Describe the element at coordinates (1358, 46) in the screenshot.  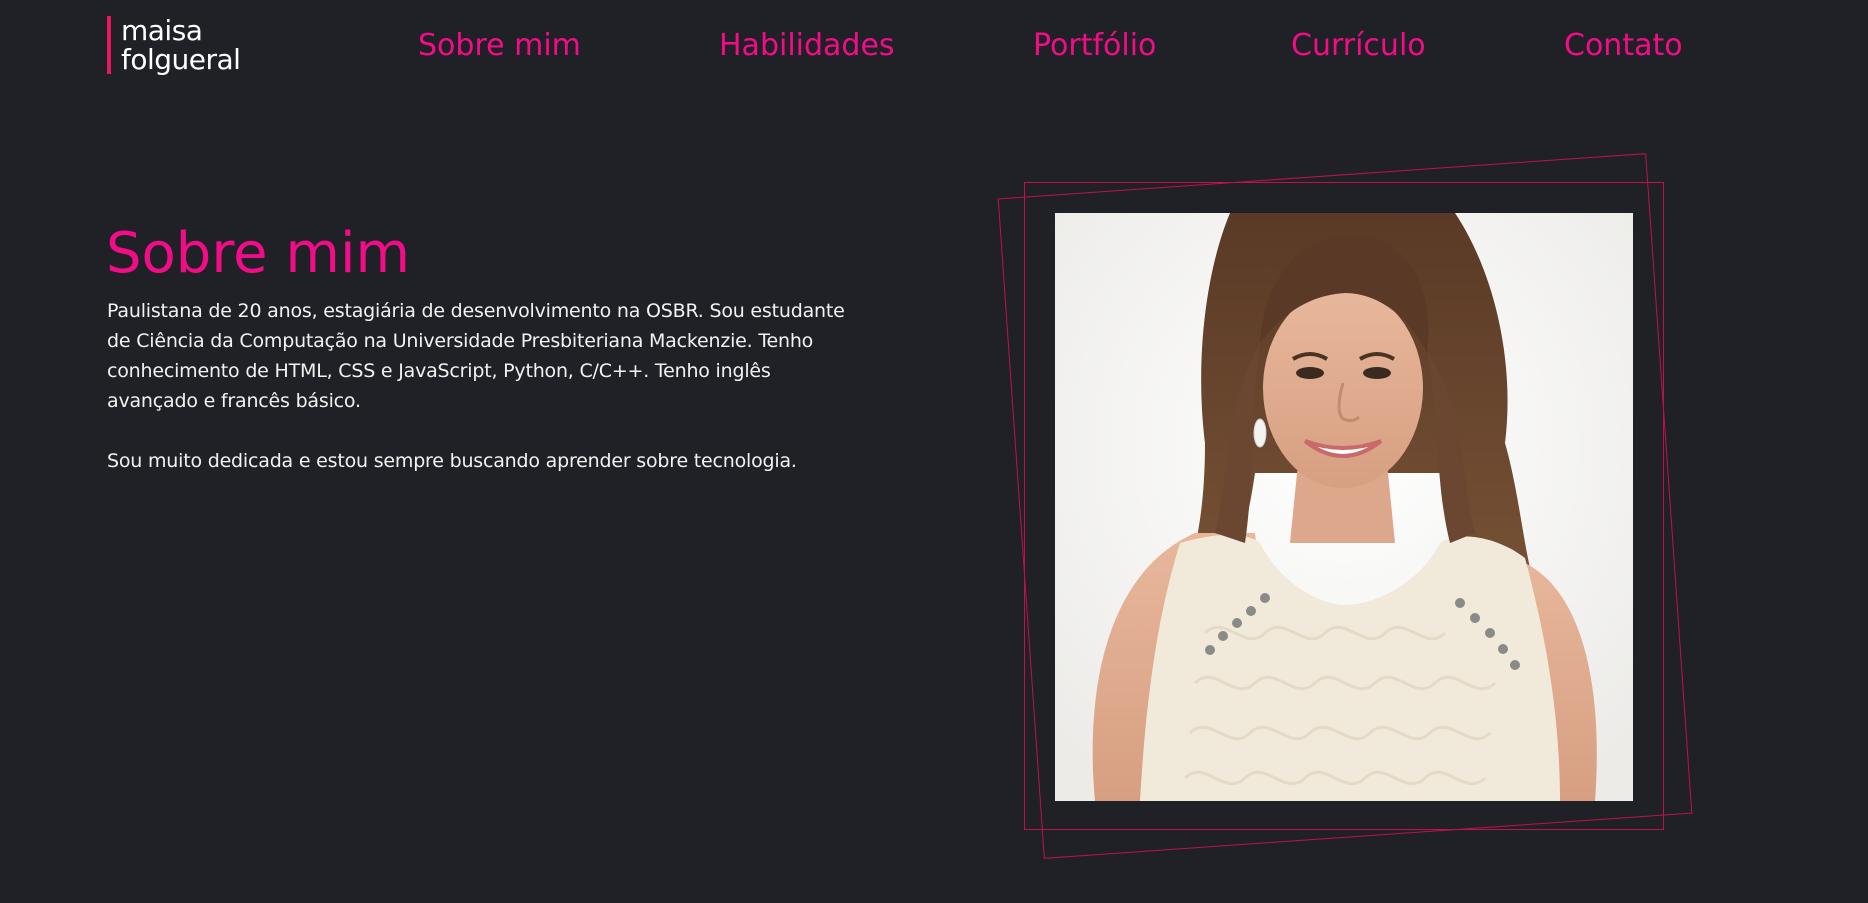
I see `nav-link-resume: Currículo` at that location.